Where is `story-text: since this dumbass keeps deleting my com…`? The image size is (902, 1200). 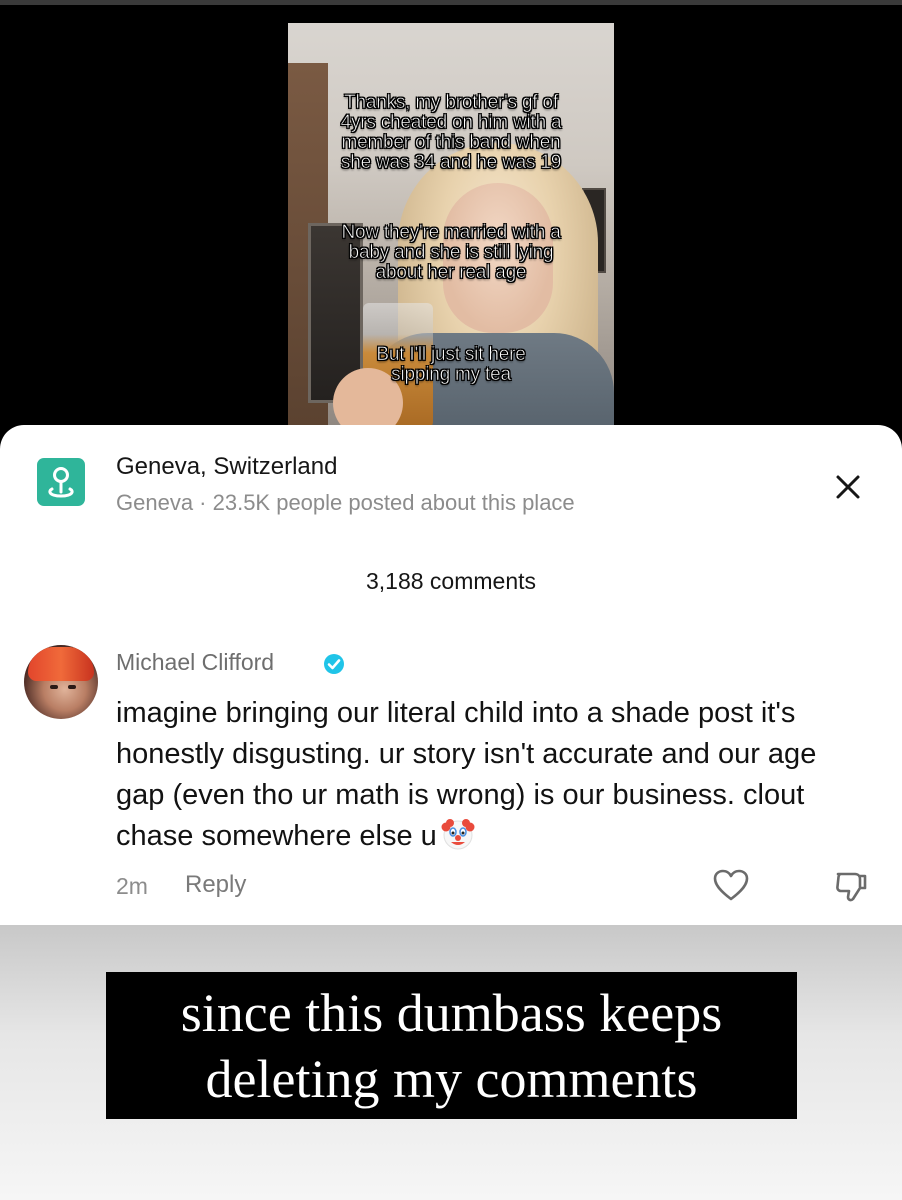
story-text: since this dumbass keeps deleting my com… is located at coordinates (451, 1046).